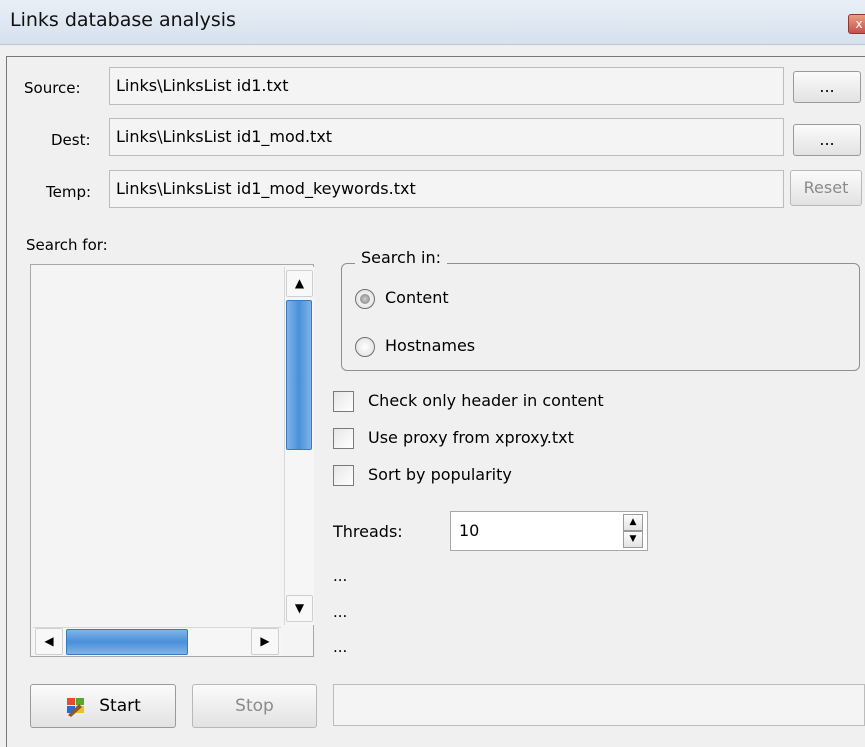 The width and height of the screenshot is (865, 747). Describe the element at coordinates (430, 345) in the screenshot. I see `hostnames-radio-label: Hostnames` at that location.